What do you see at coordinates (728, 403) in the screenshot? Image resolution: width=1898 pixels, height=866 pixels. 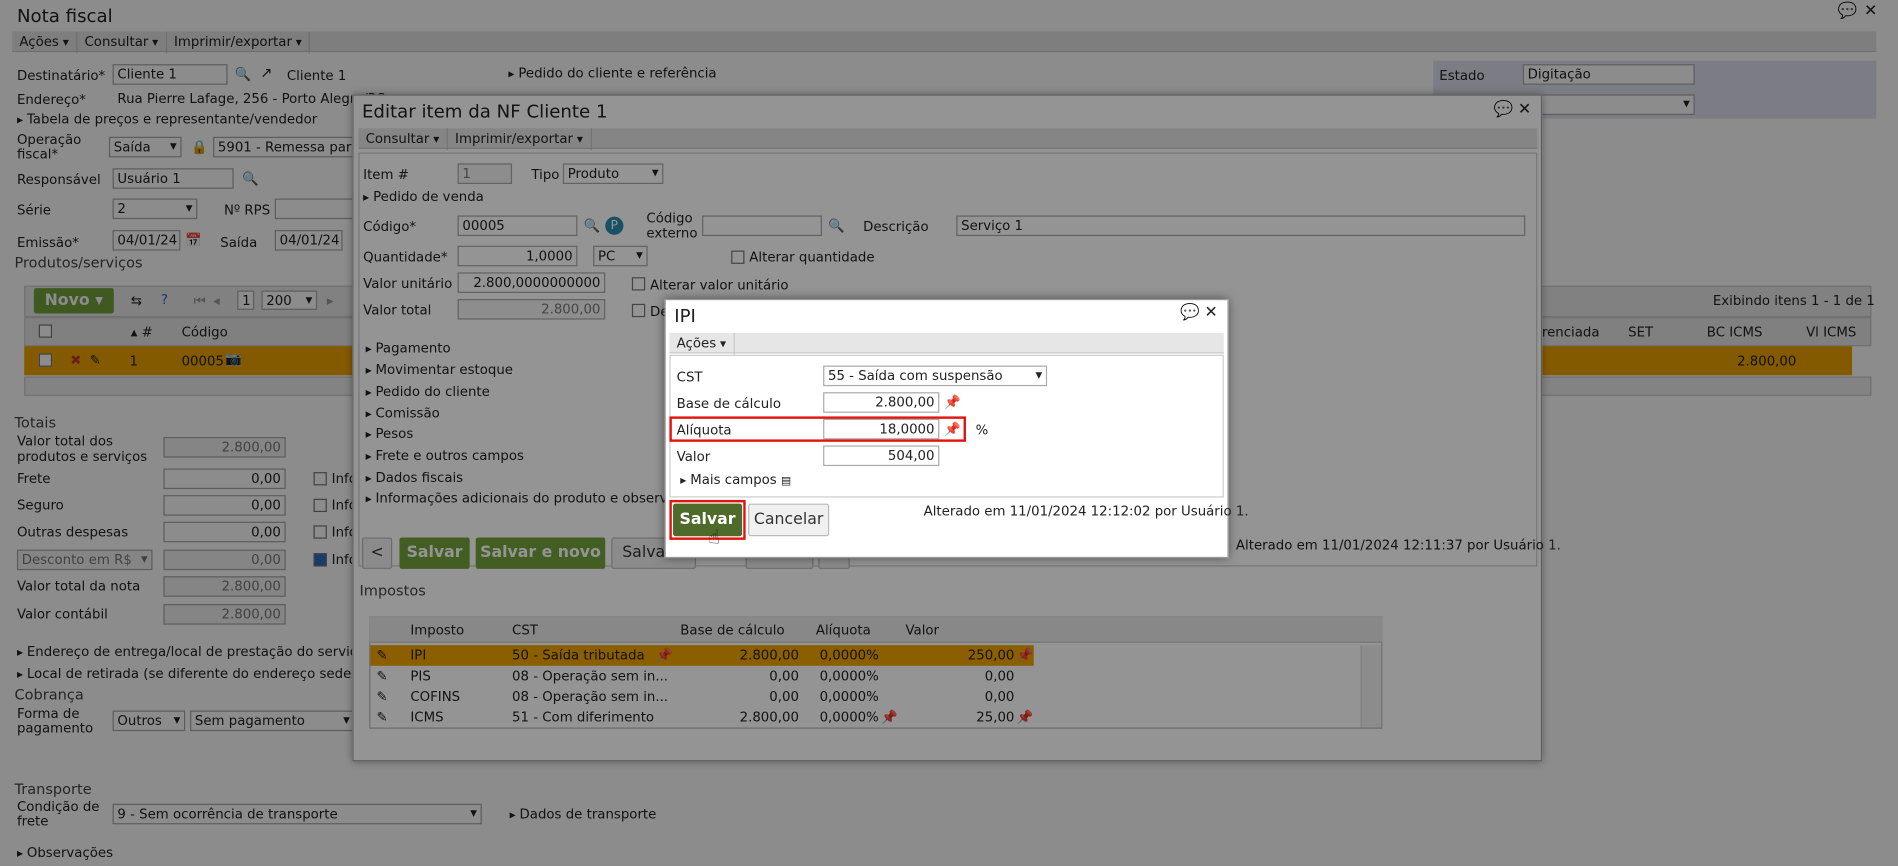 I see `base-calculo-label: Base de cálculo` at bounding box center [728, 403].